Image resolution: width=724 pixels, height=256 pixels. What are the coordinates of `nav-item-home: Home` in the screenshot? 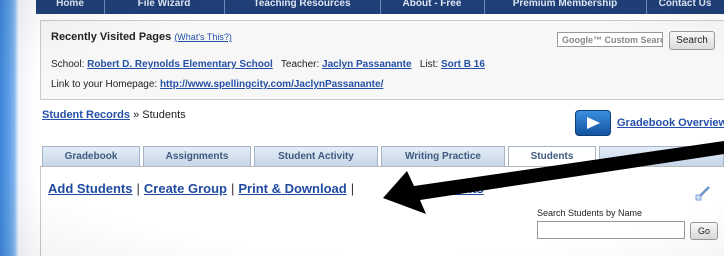 It's located at (70, 7).